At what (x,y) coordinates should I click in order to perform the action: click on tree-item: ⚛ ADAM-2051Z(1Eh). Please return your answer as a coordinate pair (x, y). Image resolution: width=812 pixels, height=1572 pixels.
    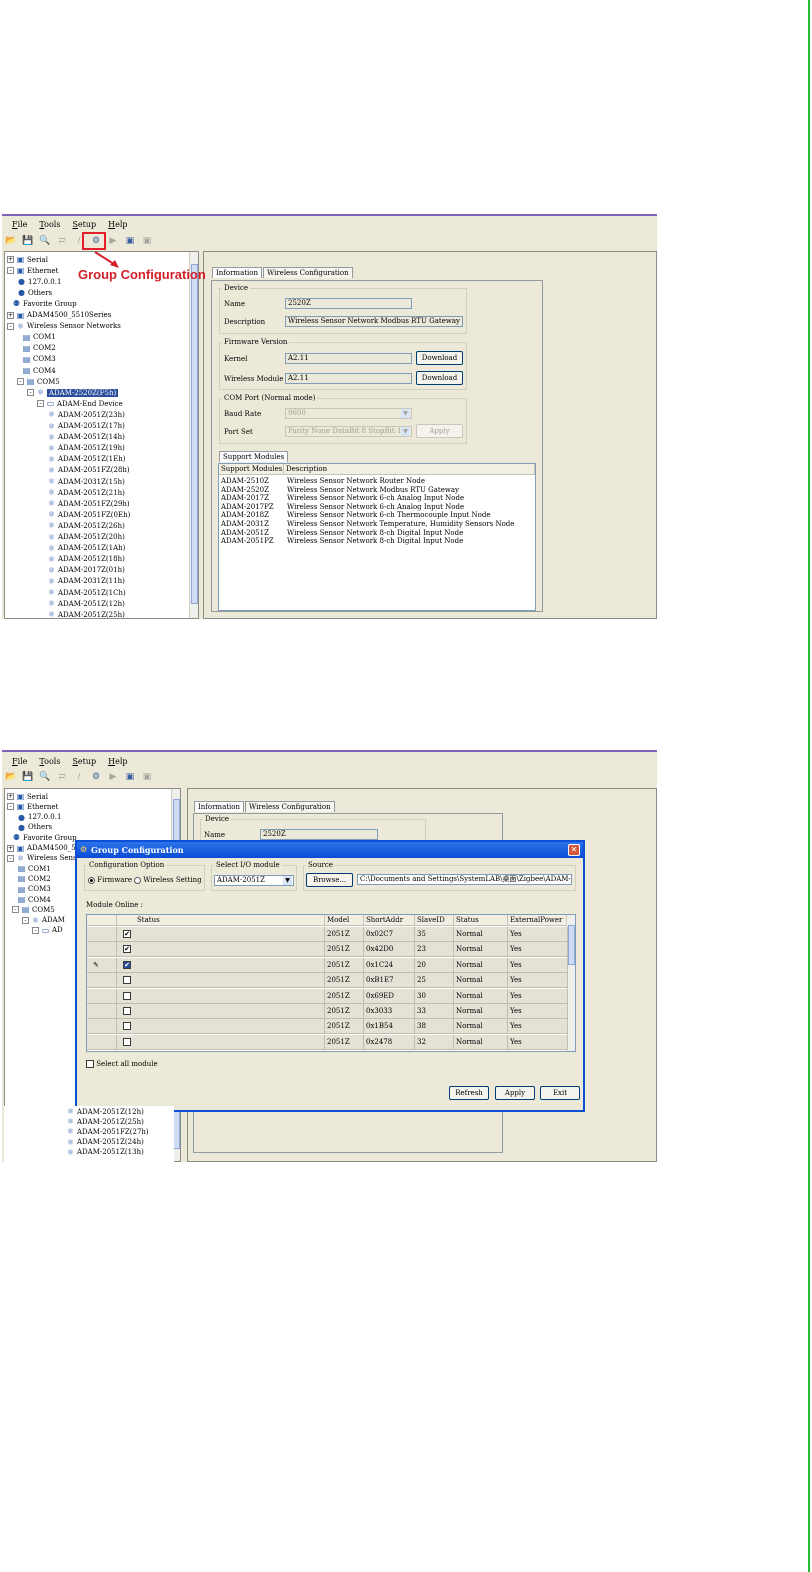
    Looking at the image, I should click on (86, 459).